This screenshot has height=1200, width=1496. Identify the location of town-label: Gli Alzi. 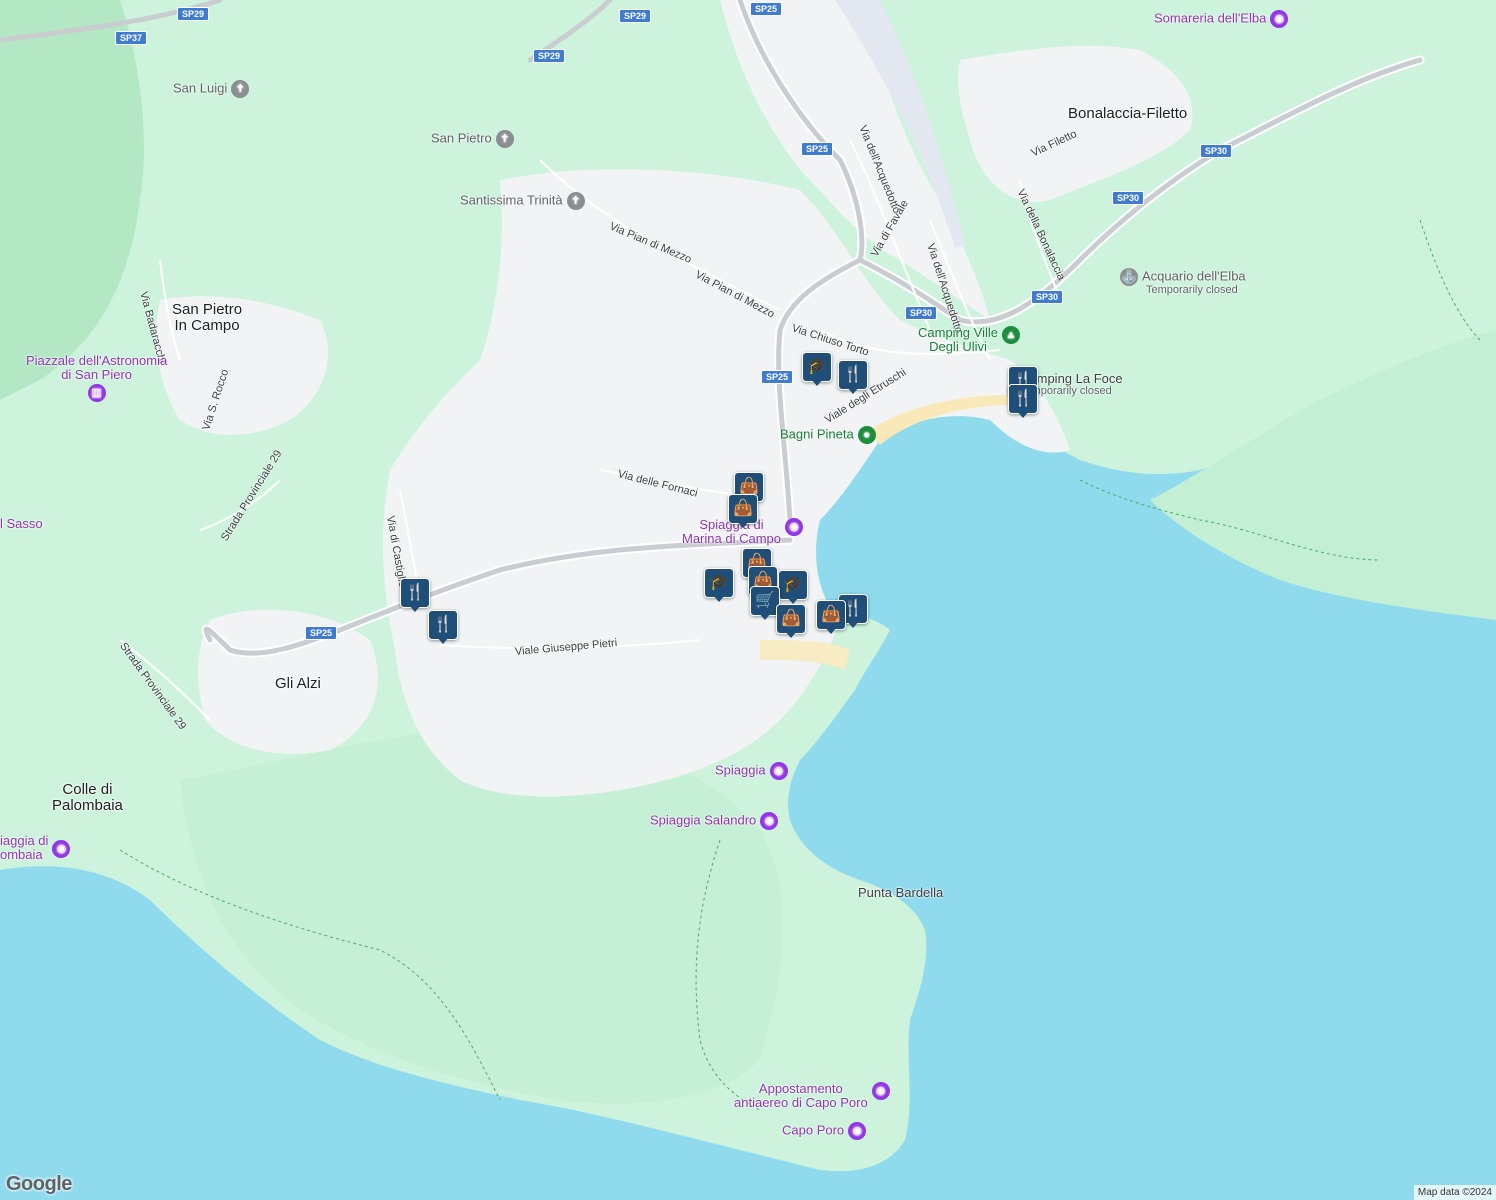
(298, 683).